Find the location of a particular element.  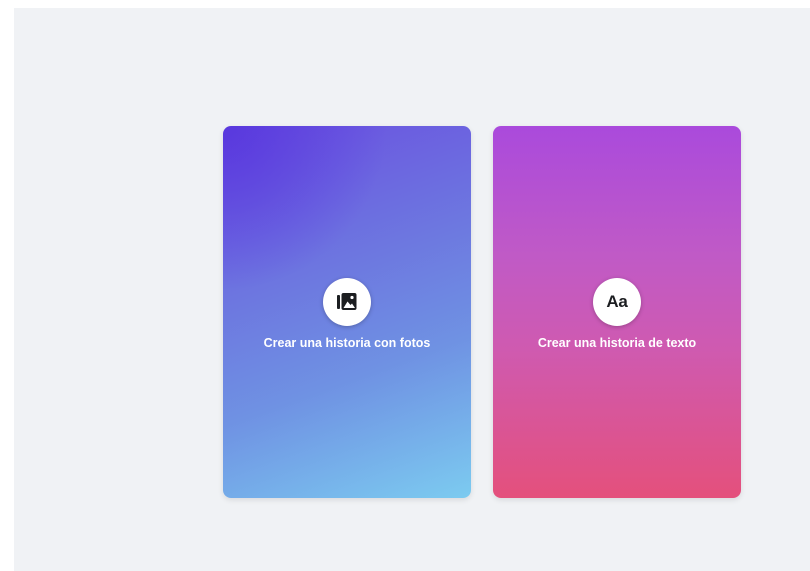

photo-icon-circle is located at coordinates (347, 302).